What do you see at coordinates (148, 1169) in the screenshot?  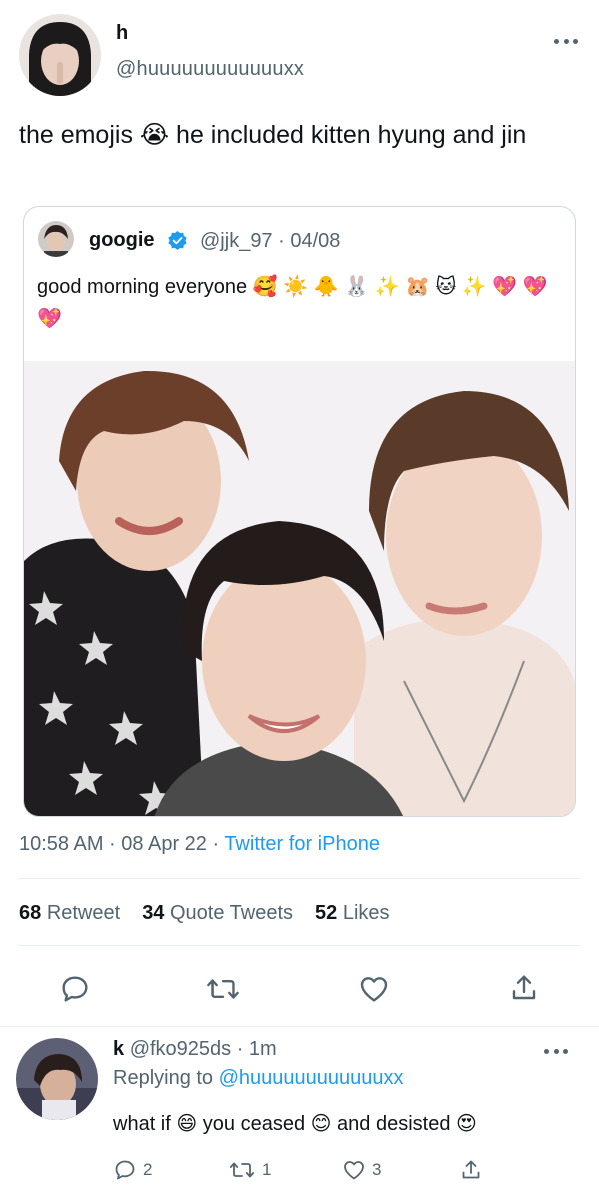 I see `reply-comment-count: 2` at bounding box center [148, 1169].